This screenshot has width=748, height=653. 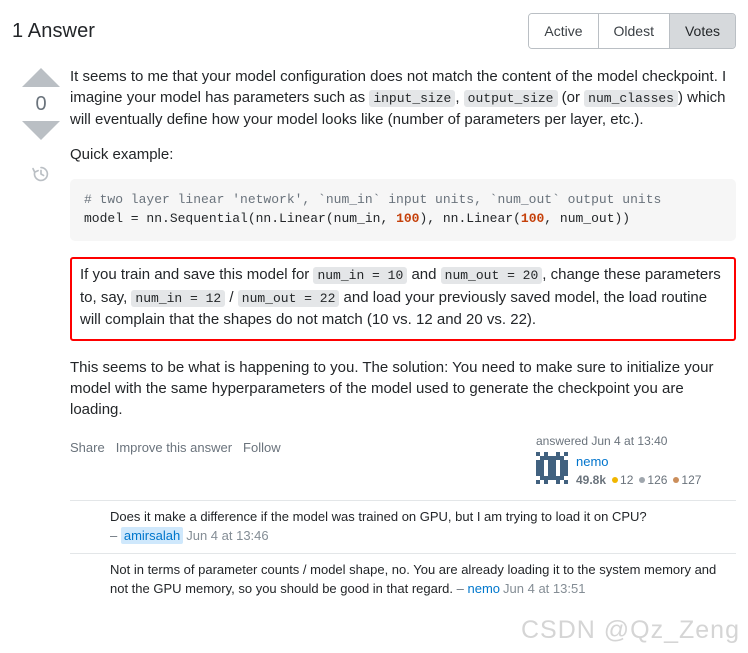 What do you see at coordinates (630, 630) in the screenshot?
I see `csdn-watermark: CSDN @Qz_Zeng` at bounding box center [630, 630].